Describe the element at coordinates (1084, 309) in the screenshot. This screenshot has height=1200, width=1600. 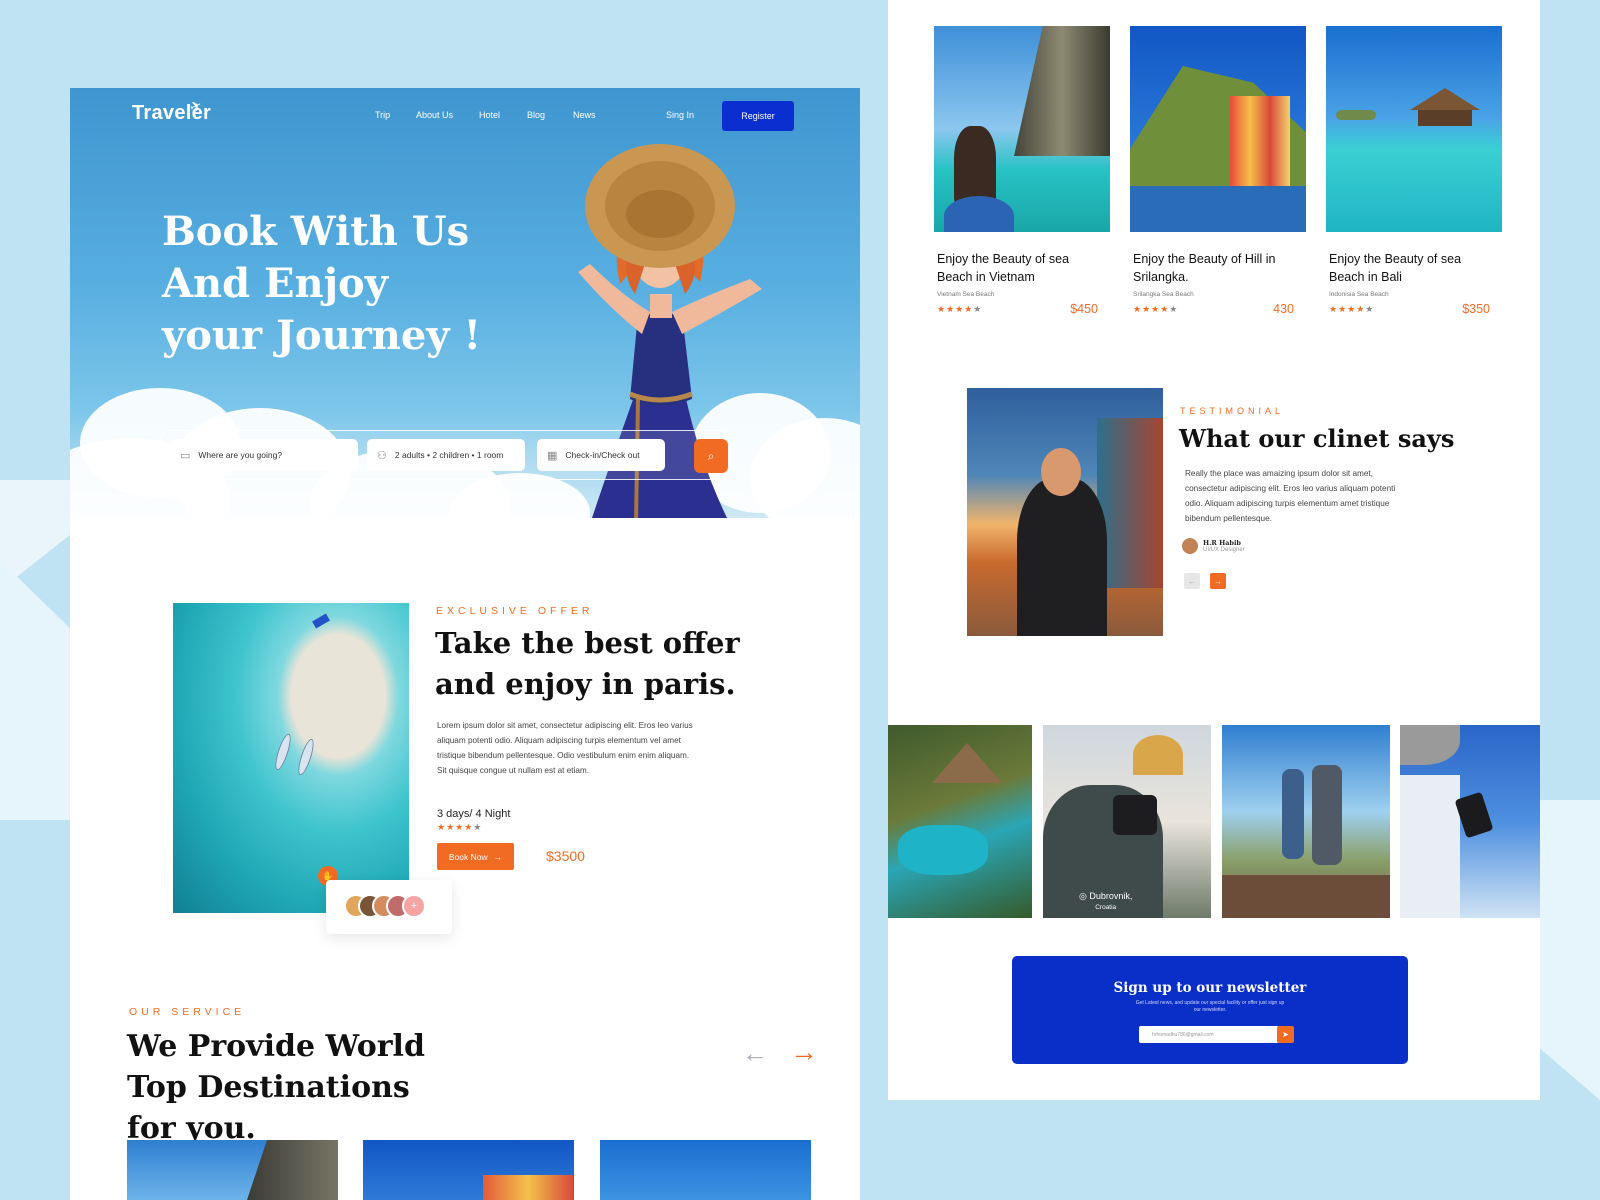
I see `destination-price: $450` at that location.